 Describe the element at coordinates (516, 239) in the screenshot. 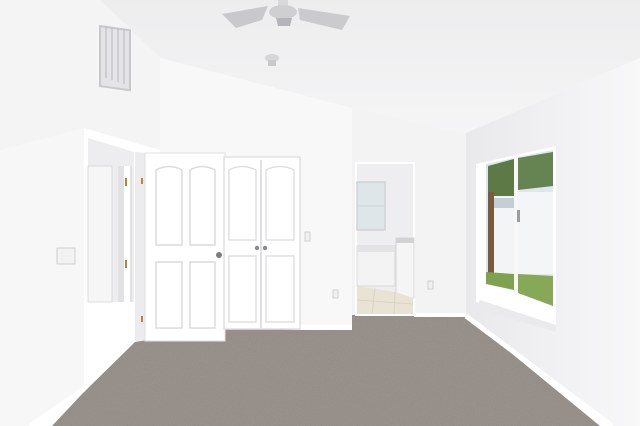

I see `window` at that location.